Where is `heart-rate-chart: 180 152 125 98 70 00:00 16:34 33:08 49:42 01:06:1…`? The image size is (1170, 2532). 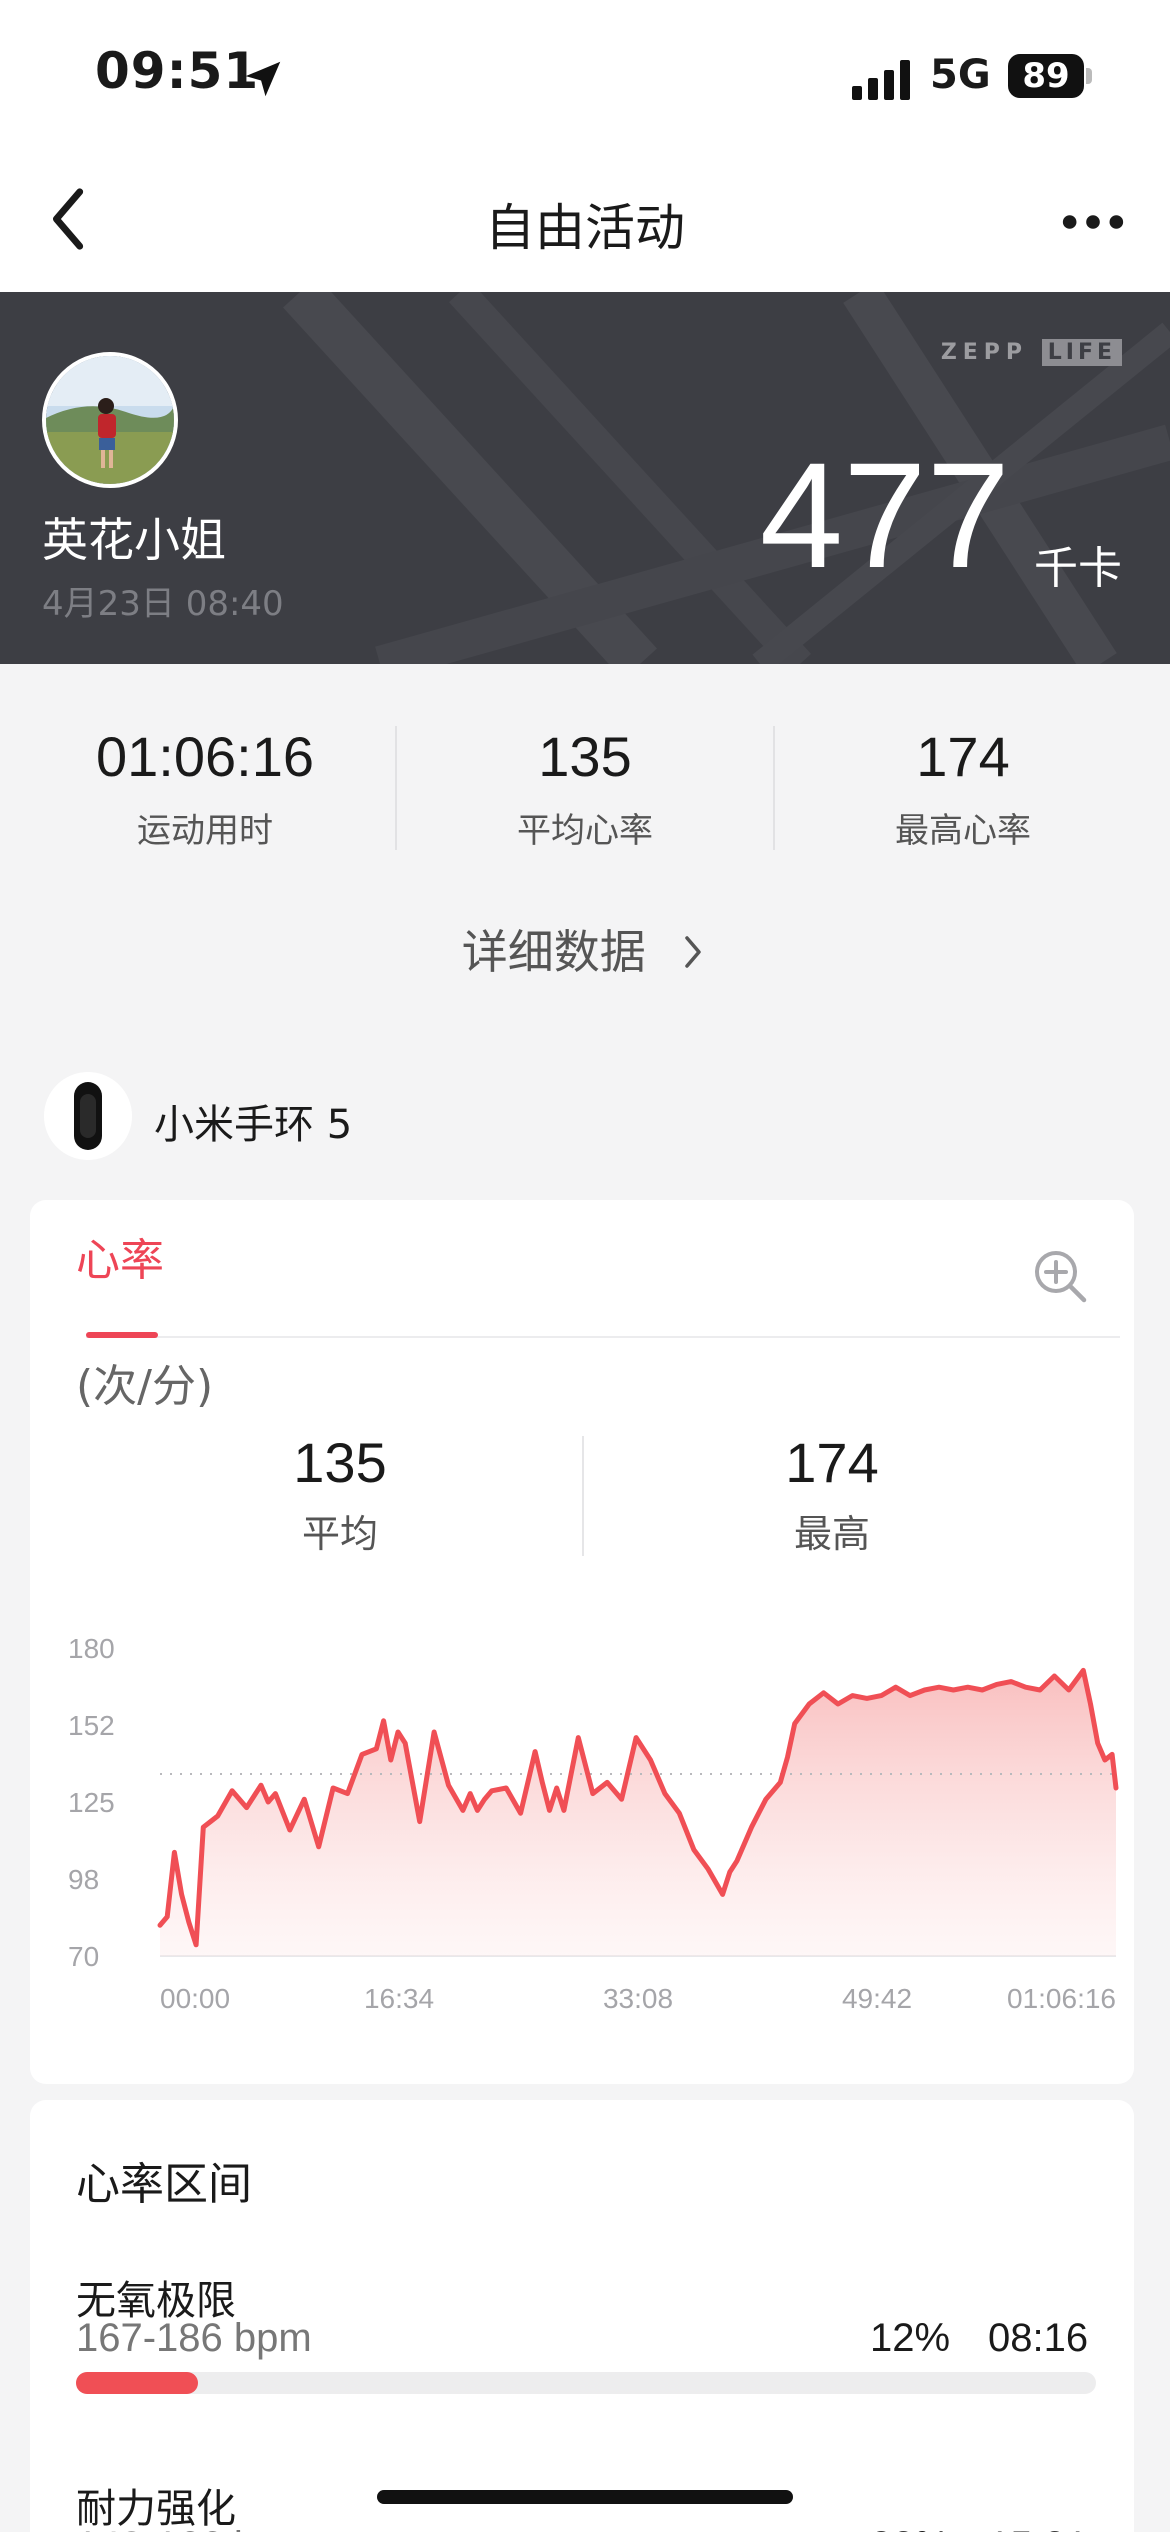 heart-rate-chart: 180 152 125 98 70 00:00 16:34 33:08 49:42 01:06:1… is located at coordinates (593, 1823).